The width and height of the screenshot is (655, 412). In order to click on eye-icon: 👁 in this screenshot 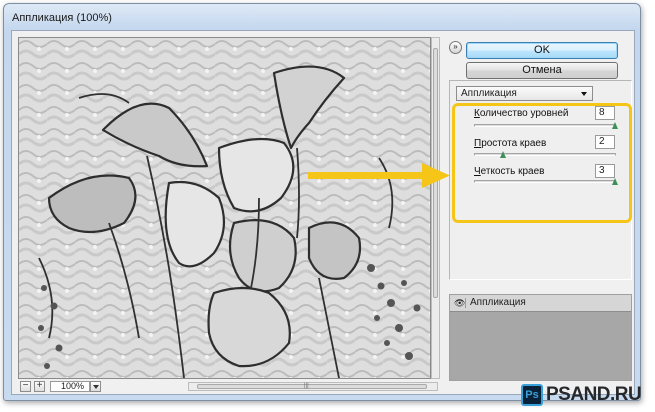, I will do `click(460, 303)`.